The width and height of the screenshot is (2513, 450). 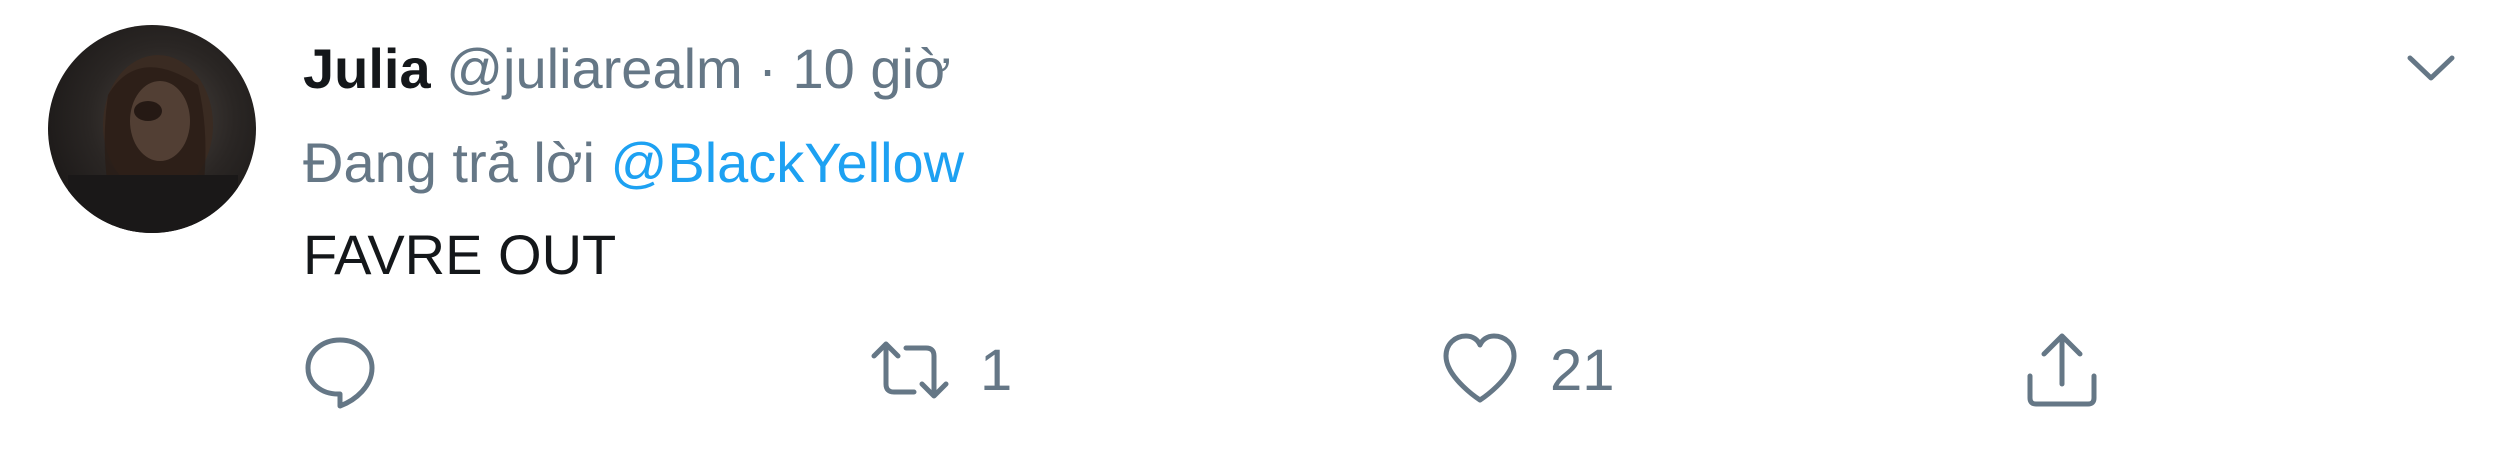 I want to click on author-name: Julia, so click(x=367, y=68).